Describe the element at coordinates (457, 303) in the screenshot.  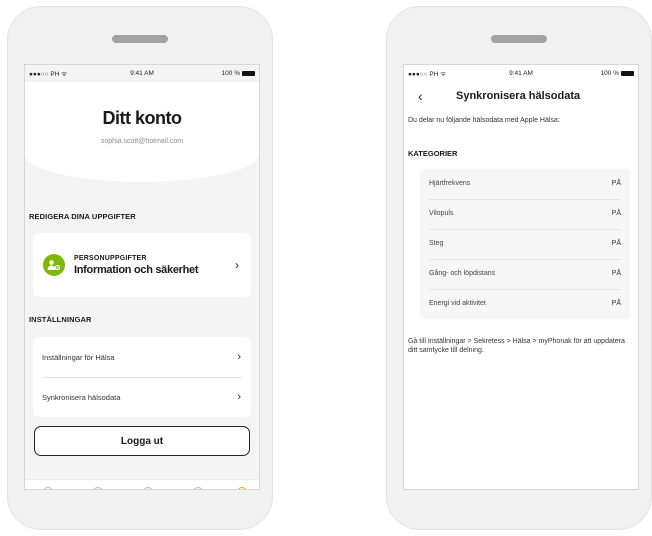
I see `category-label: Energi vid aktivitet` at that location.